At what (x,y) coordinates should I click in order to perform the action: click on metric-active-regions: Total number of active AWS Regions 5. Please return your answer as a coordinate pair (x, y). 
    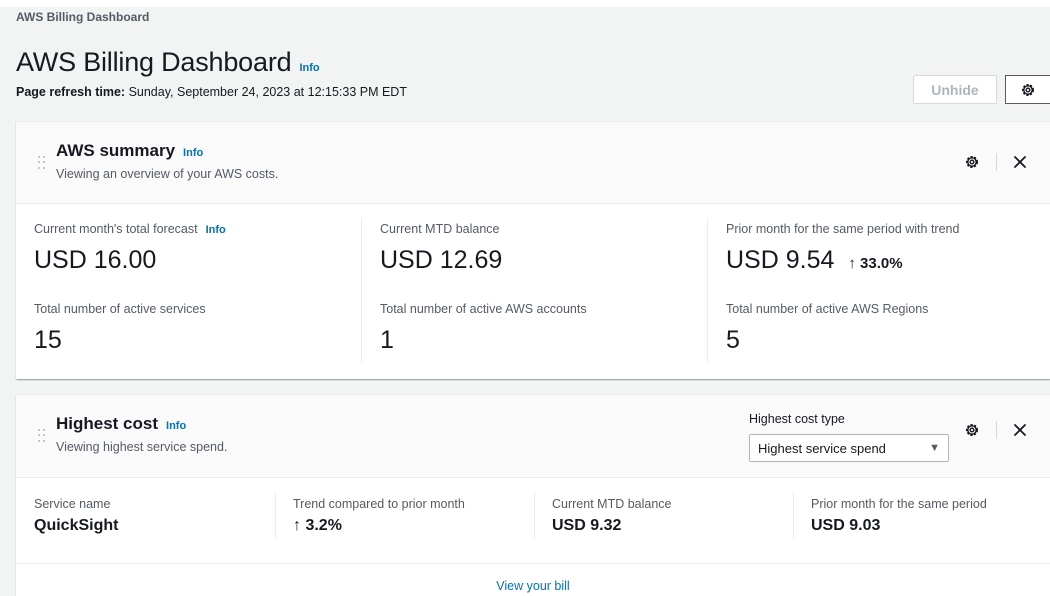
    Looking at the image, I should click on (818, 328).